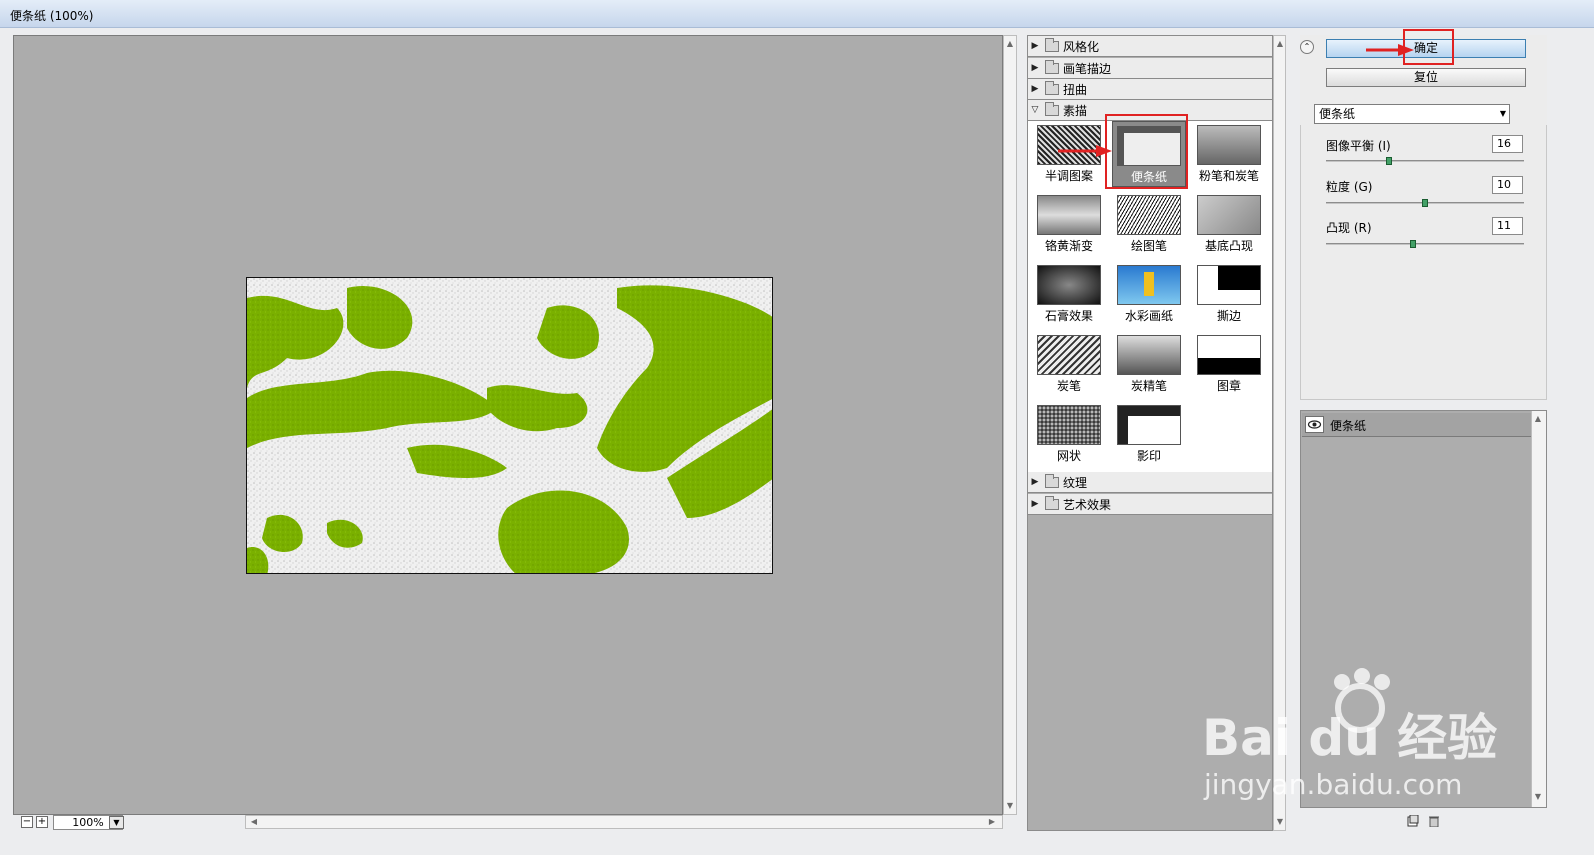 The image size is (1594, 855). I want to click on zoom-dropdown-icon: ▼, so click(116, 822).